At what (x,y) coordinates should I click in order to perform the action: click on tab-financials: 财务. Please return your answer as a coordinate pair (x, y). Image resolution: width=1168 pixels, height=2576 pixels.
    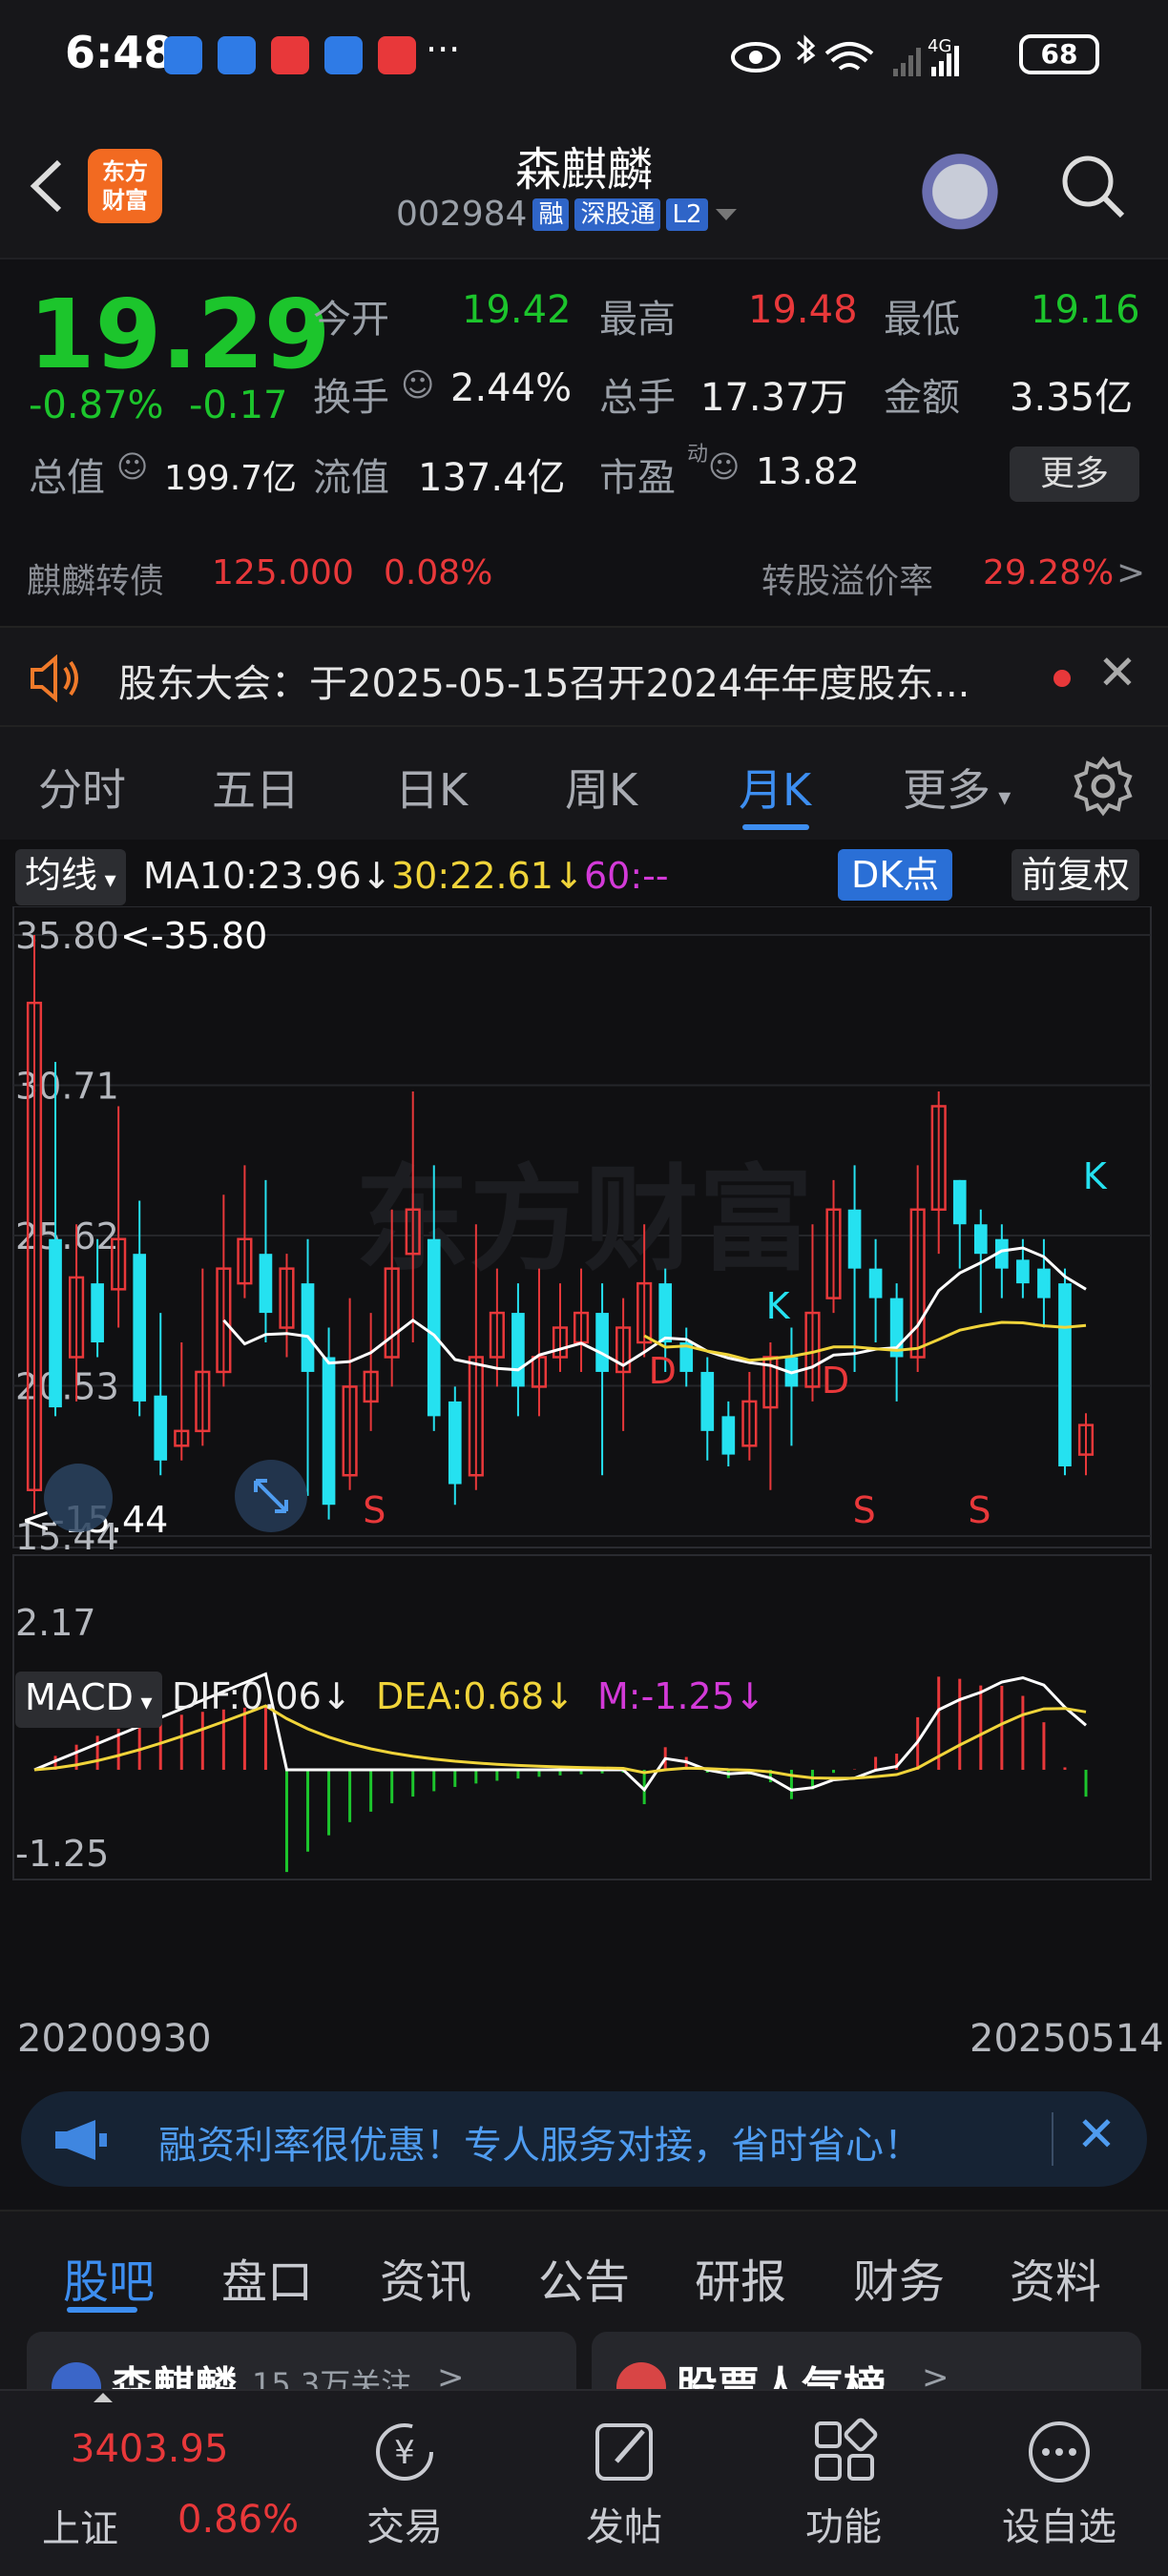
    Looking at the image, I should click on (899, 2277).